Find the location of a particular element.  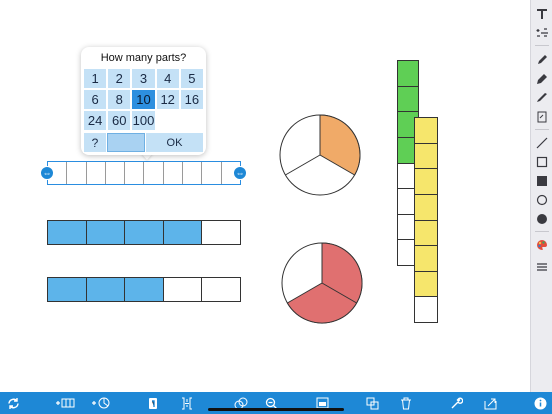

trash-icon is located at coordinates (406, 403).